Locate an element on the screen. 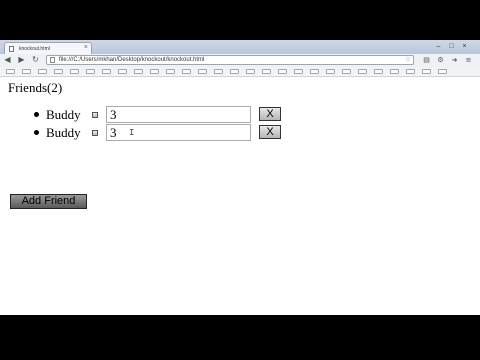  star-icon: ☆ is located at coordinates (408, 60).